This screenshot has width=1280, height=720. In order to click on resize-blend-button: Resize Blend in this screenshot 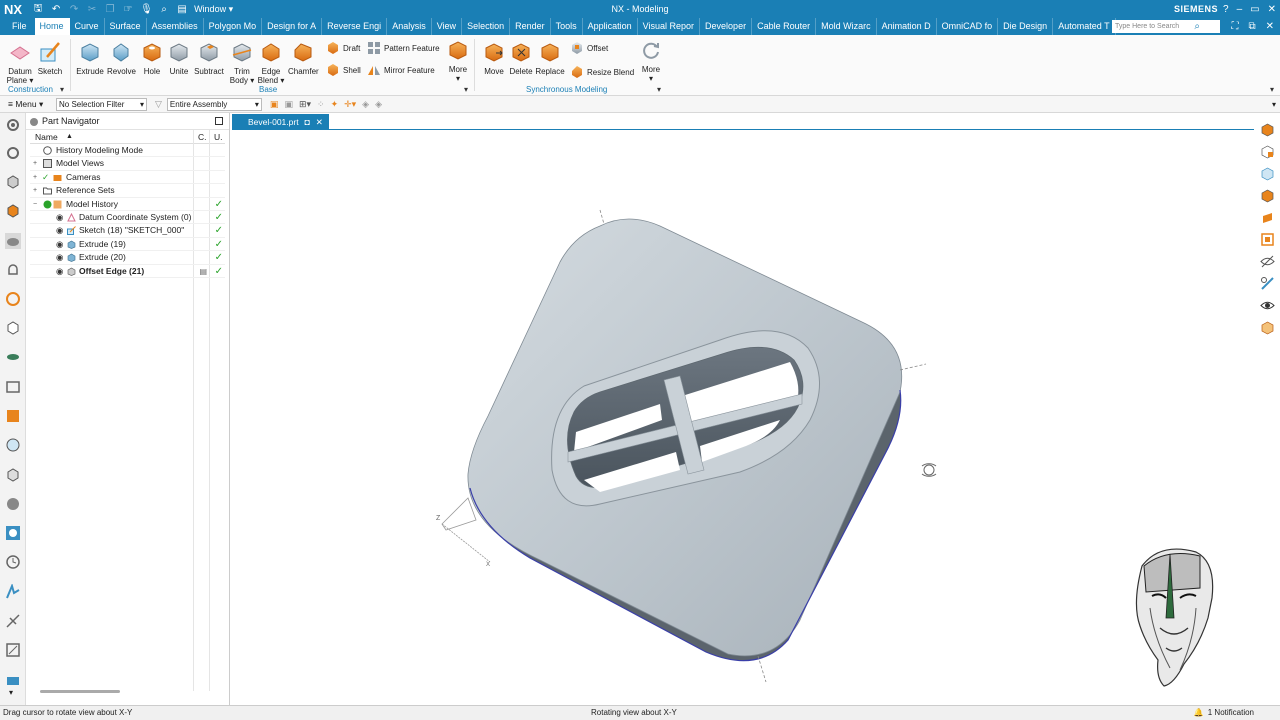, I will do `click(602, 72)`.